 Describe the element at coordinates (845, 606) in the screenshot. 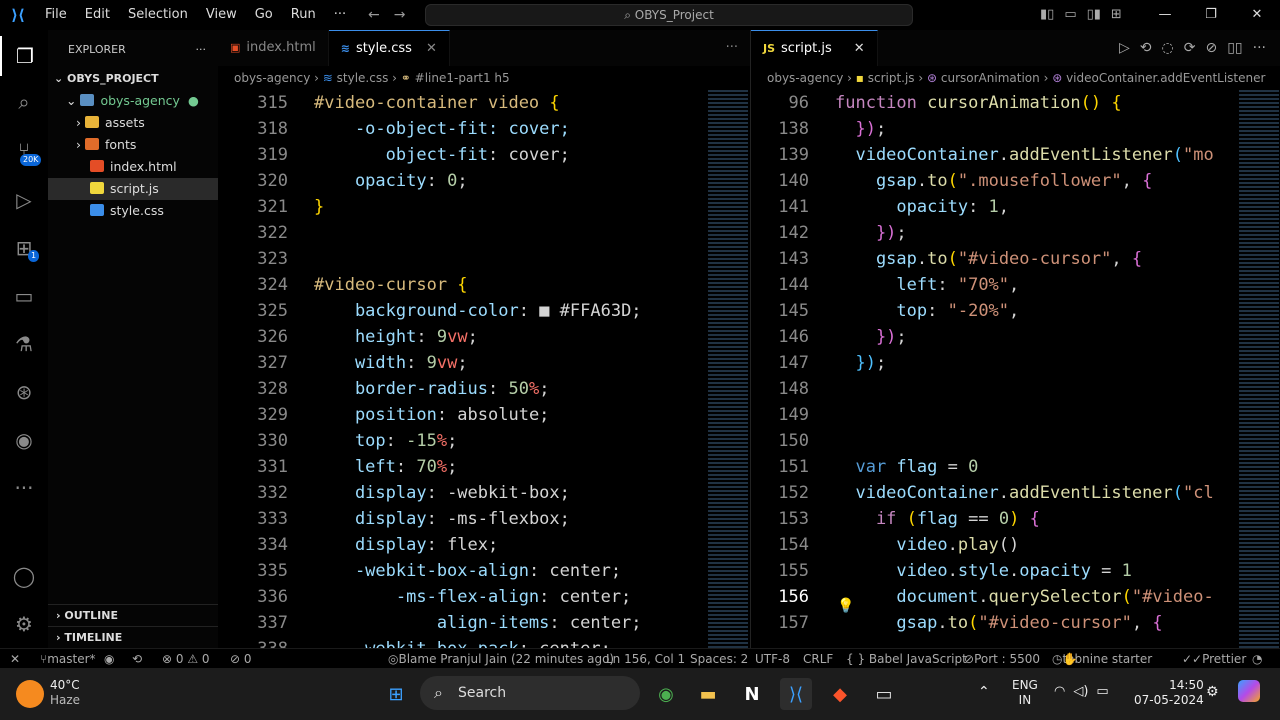

I see `lightbulb-icon: 💡` at that location.